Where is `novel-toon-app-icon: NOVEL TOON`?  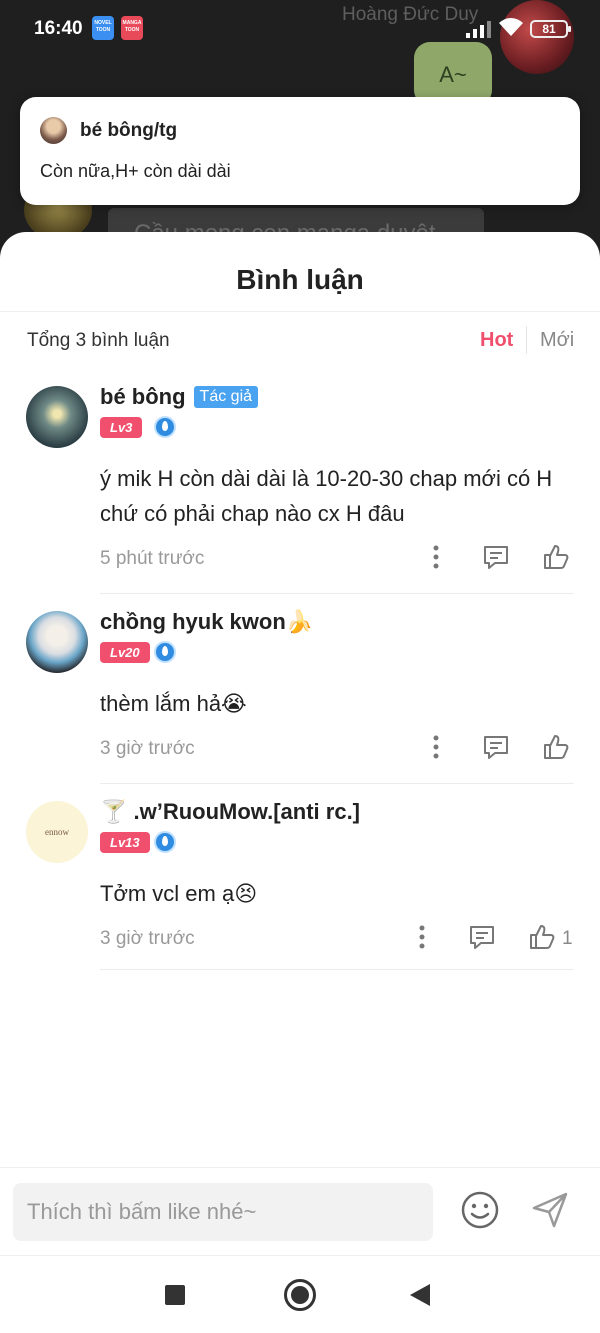 novel-toon-app-icon: NOVEL TOON is located at coordinates (103, 28).